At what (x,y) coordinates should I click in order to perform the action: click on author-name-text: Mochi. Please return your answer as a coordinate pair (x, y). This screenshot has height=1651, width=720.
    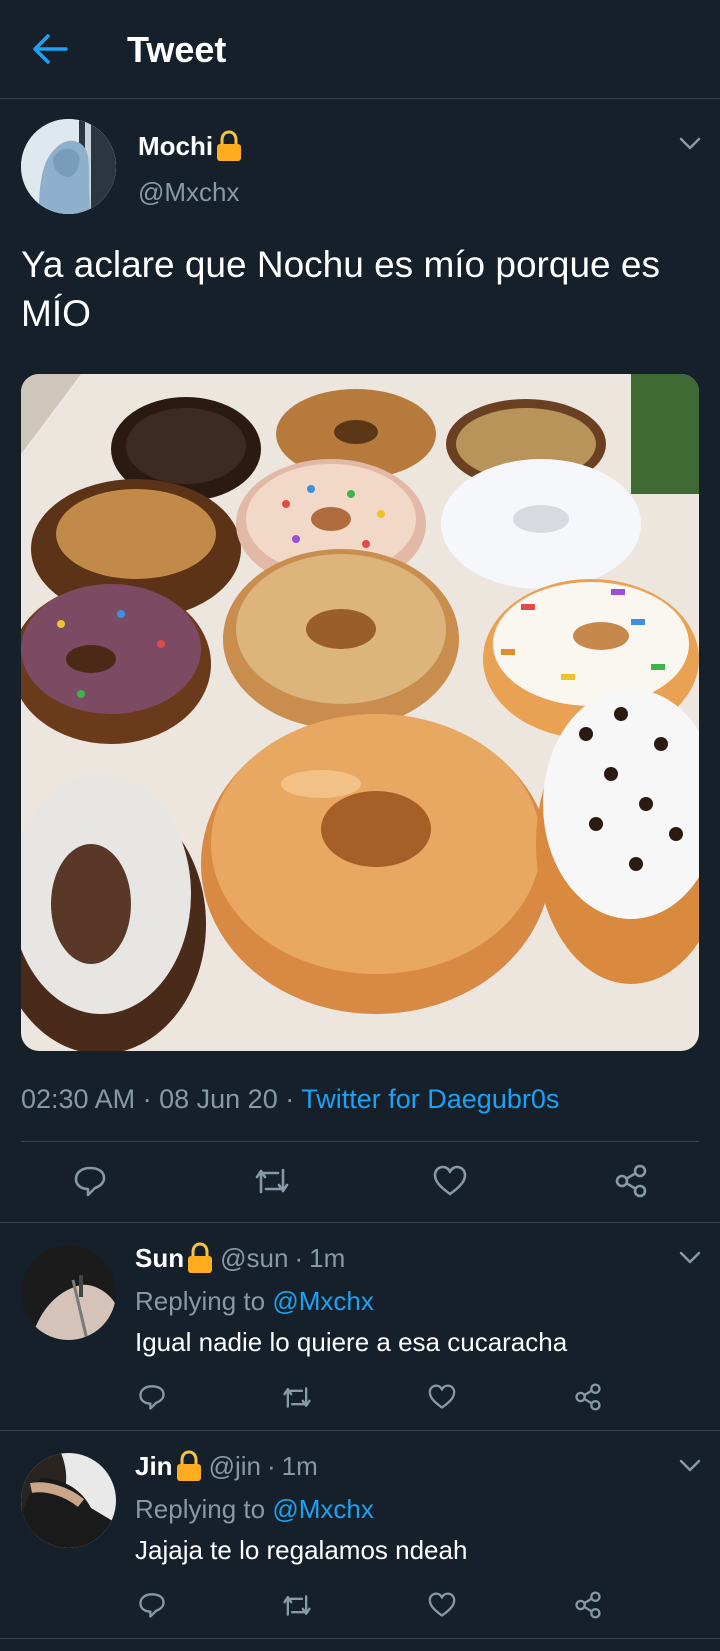
    Looking at the image, I should click on (176, 146).